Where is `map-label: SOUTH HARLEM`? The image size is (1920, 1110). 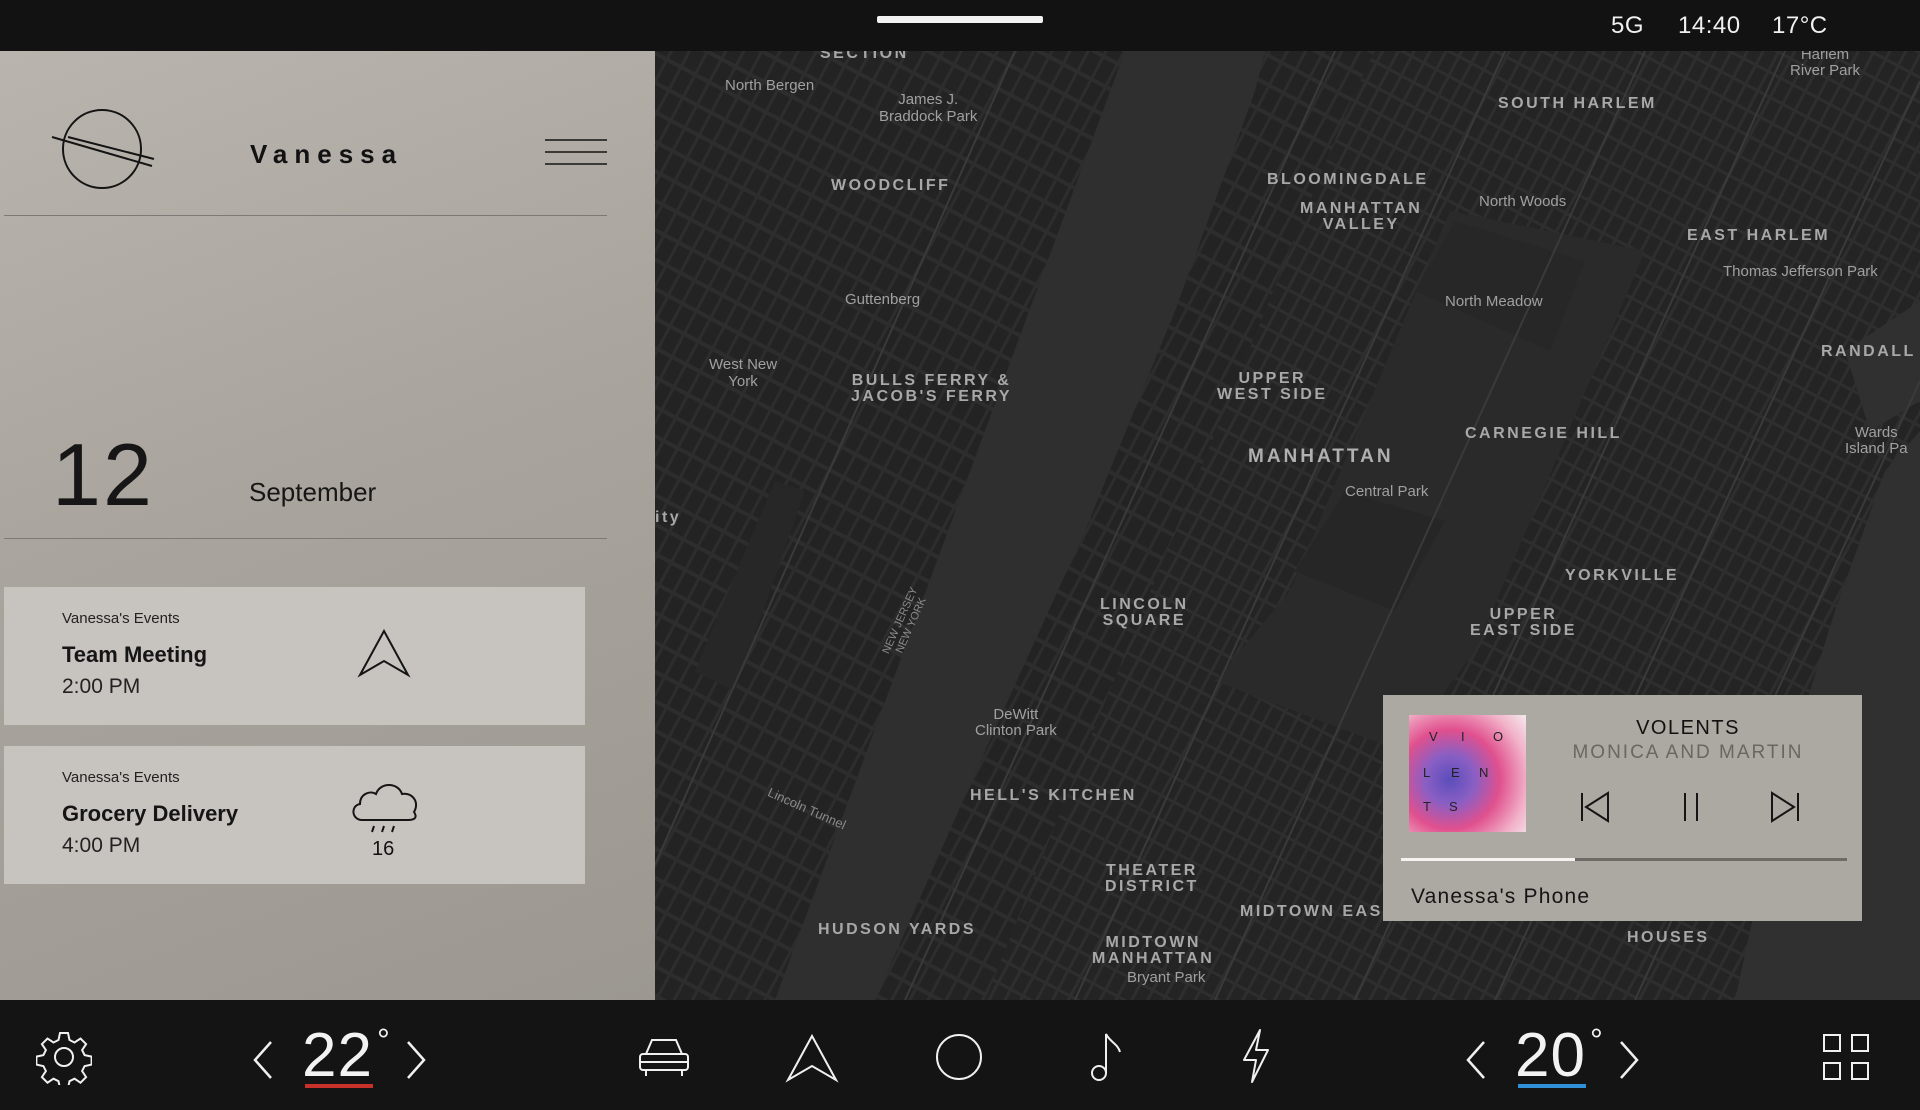
map-label: SOUTH HARLEM is located at coordinates (1577, 103).